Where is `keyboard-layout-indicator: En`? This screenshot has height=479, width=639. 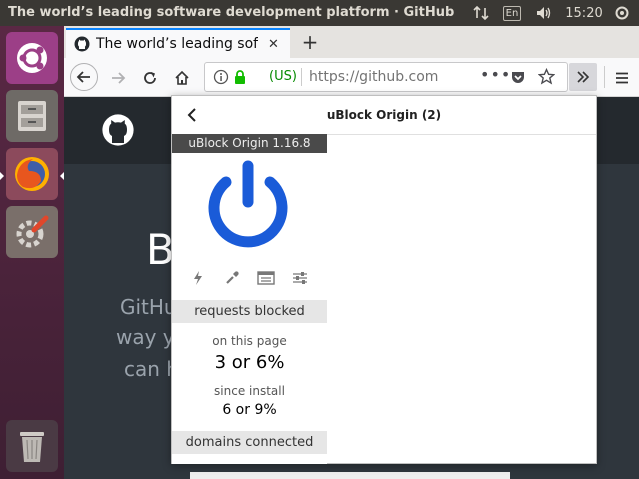
keyboard-layout-indicator: En is located at coordinates (512, 13).